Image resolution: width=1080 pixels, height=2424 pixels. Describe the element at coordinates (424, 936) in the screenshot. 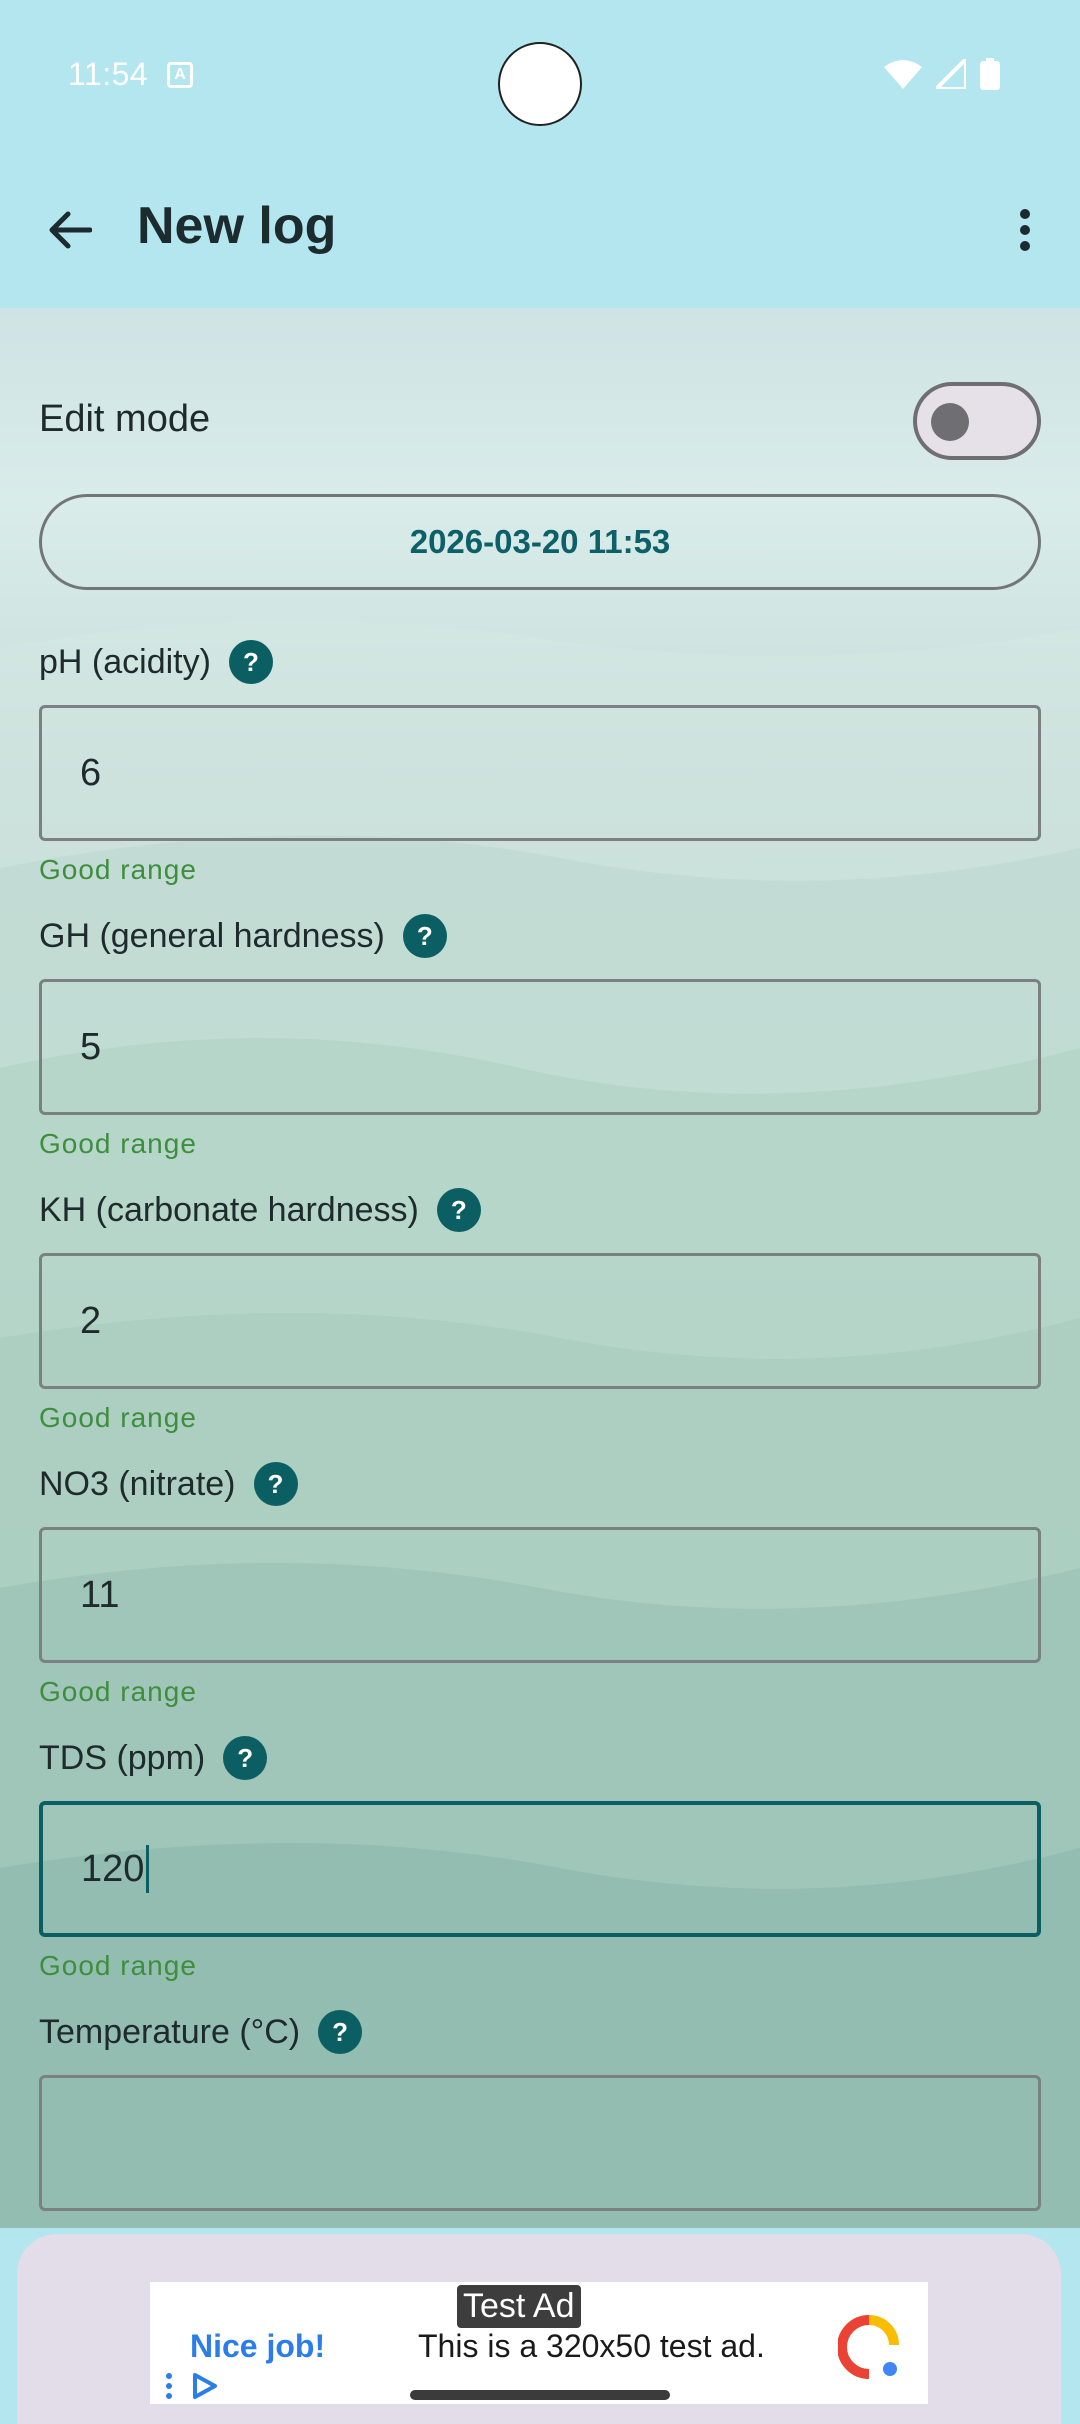

I see `gh-help-icon: ?` at that location.